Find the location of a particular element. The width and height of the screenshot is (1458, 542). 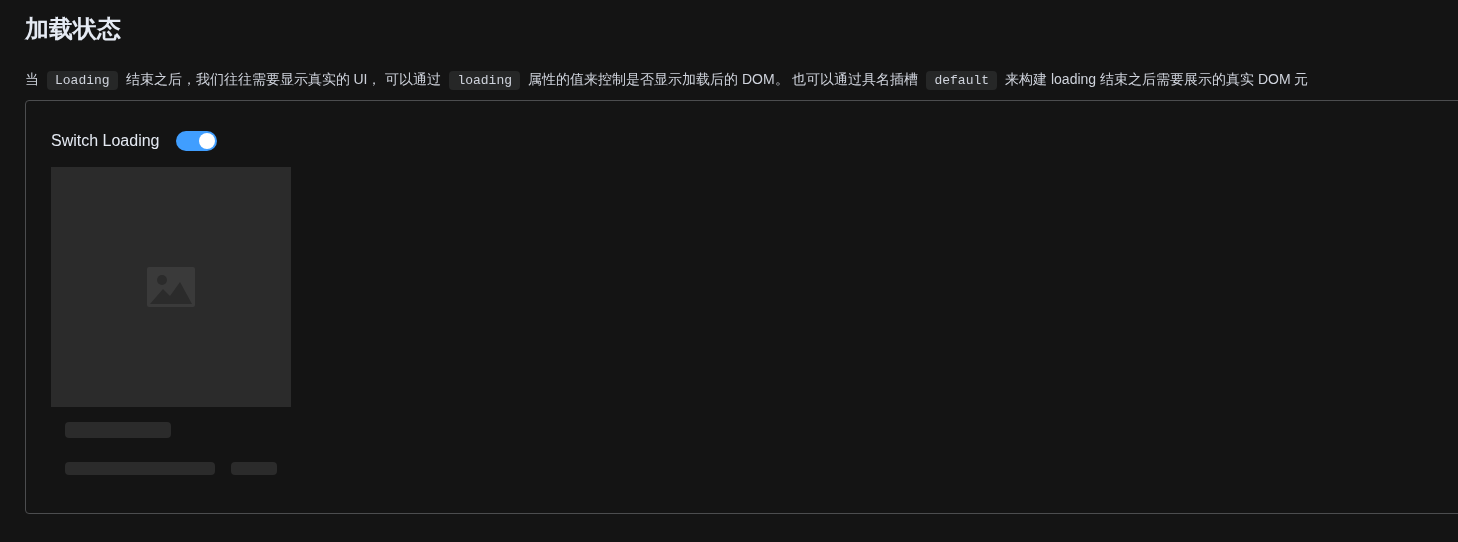

switch-label: Switch Loading is located at coordinates (105, 141).